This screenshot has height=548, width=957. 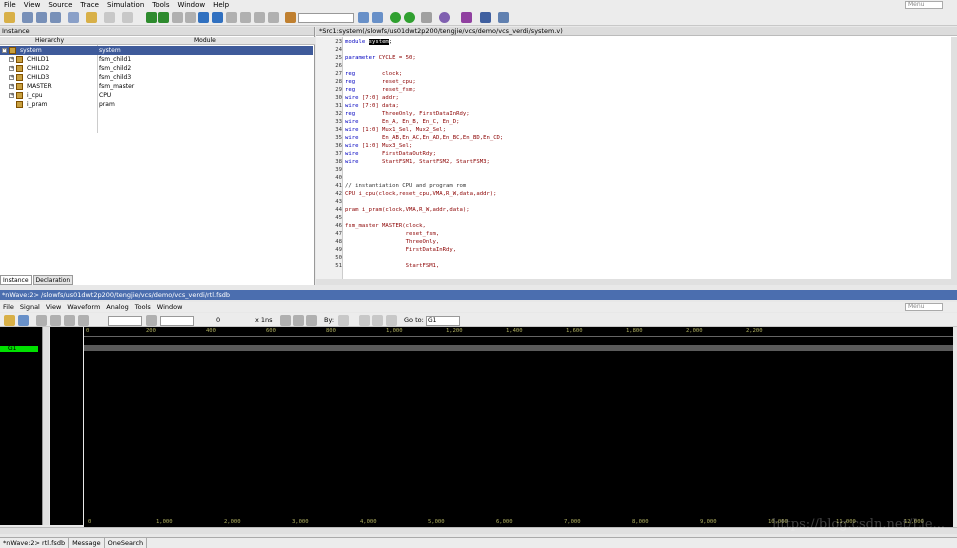 I want to click on source-vertical-scrollbar, so click(x=954, y=158).